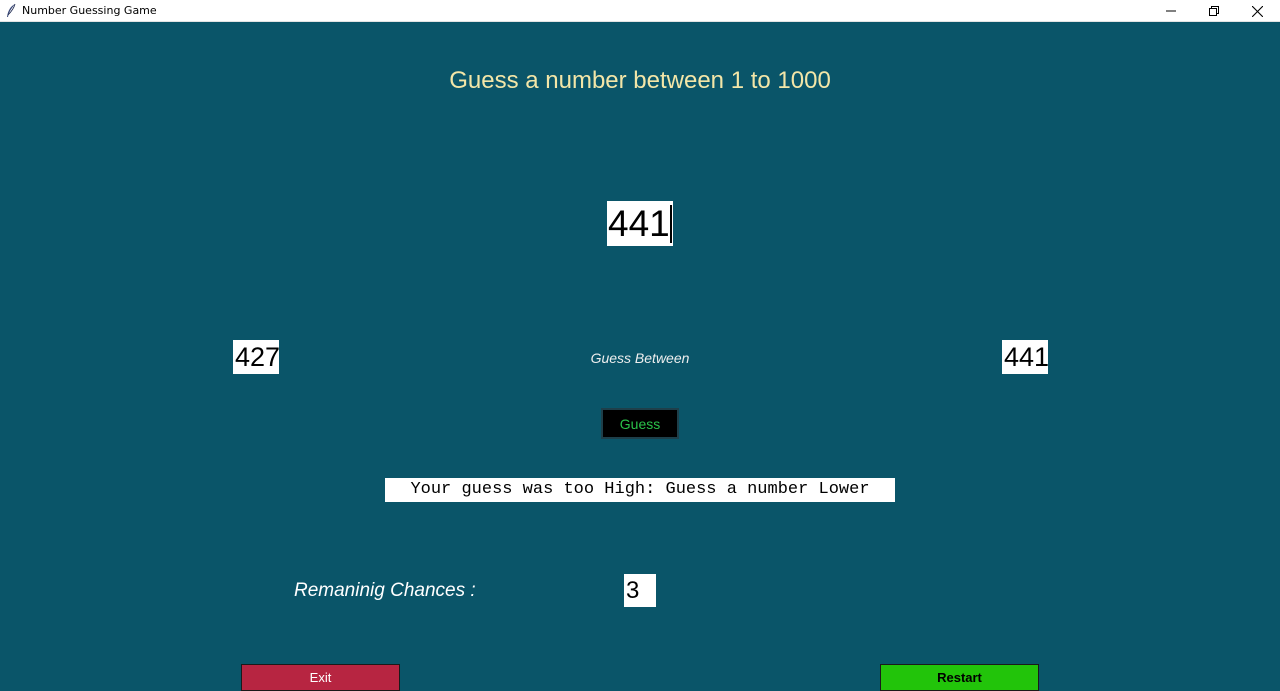 The width and height of the screenshot is (1280, 691). What do you see at coordinates (1214, 11) in the screenshot?
I see `restore-icon` at bounding box center [1214, 11].